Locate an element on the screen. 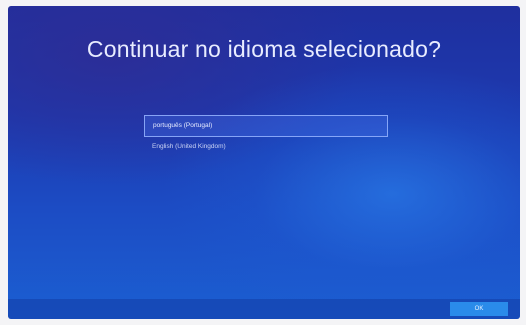 The height and width of the screenshot is (325, 526). language-option: English (United Kingdom) is located at coordinates (266, 147).